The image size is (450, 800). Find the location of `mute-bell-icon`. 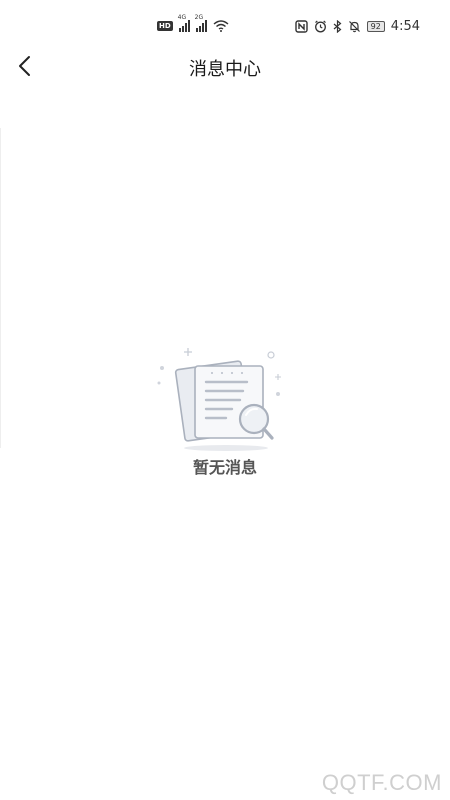

mute-bell-icon is located at coordinates (354, 26).